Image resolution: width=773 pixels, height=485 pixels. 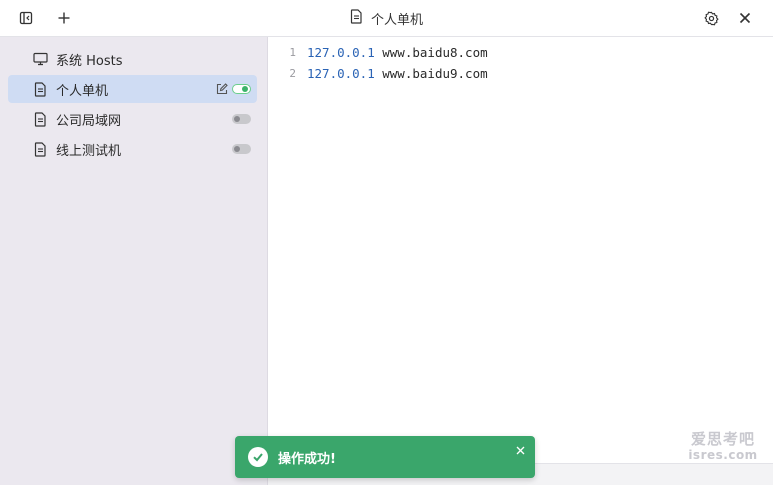 I want to click on editor-line: 2 127.0.0.1 www.baidu9.com, so click(x=378, y=73).